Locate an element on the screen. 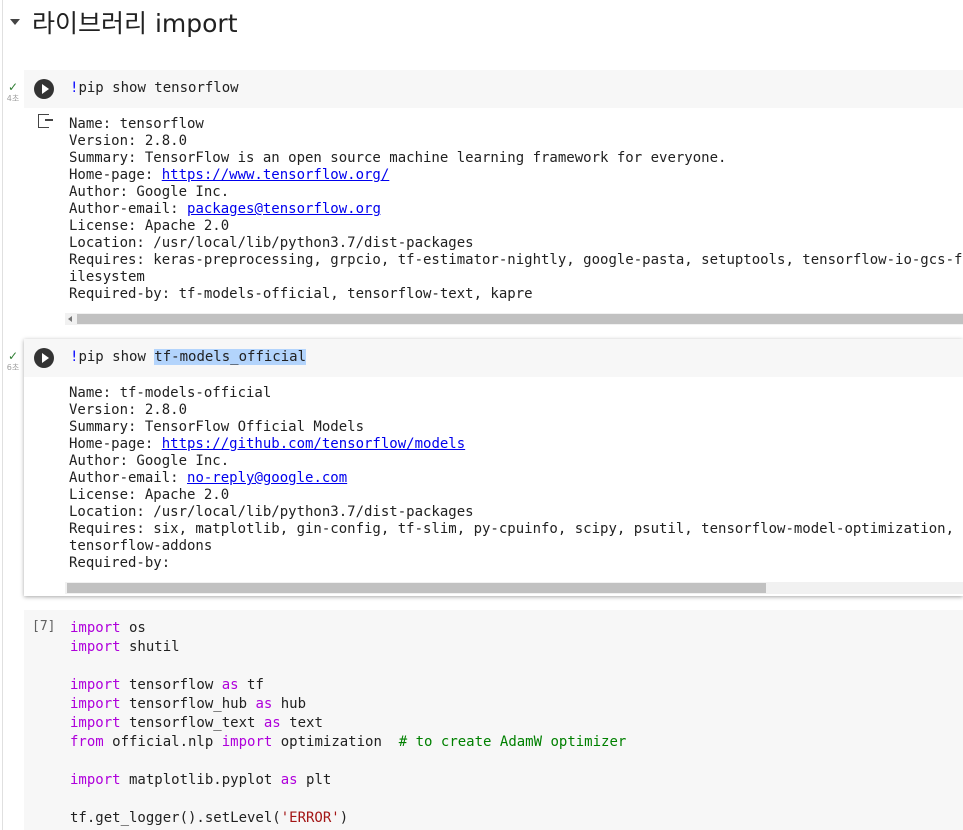 The image size is (963, 830). code-line: import shutil is located at coordinates (516, 647).